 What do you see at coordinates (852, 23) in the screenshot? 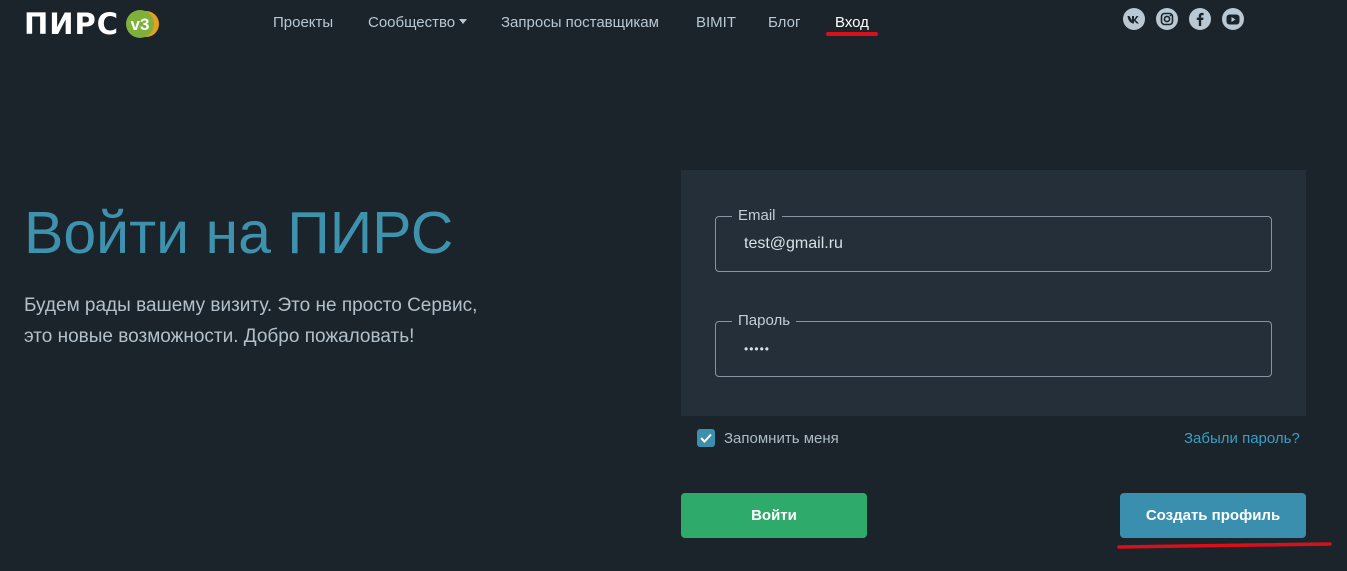
I see `nav-login: Вход` at bounding box center [852, 23].